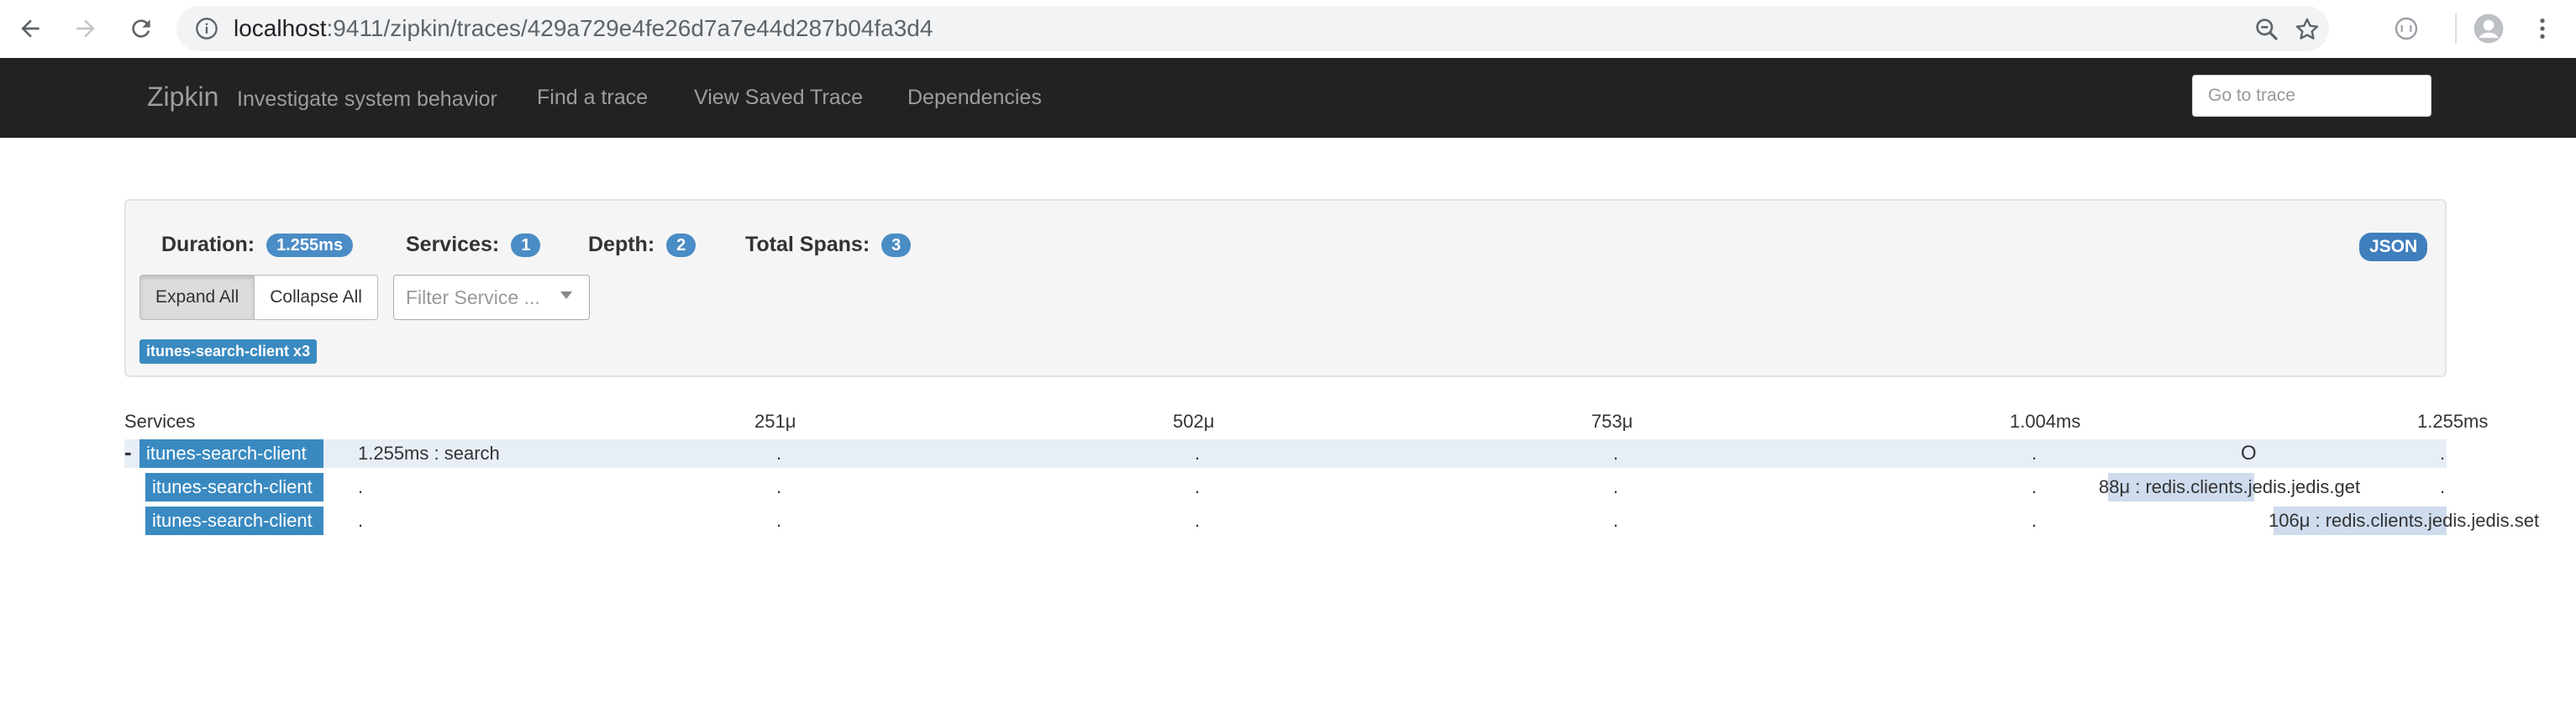 Image resolution: width=2576 pixels, height=709 pixels. What do you see at coordinates (280, 28) in the screenshot?
I see `url-host: localhost` at bounding box center [280, 28].